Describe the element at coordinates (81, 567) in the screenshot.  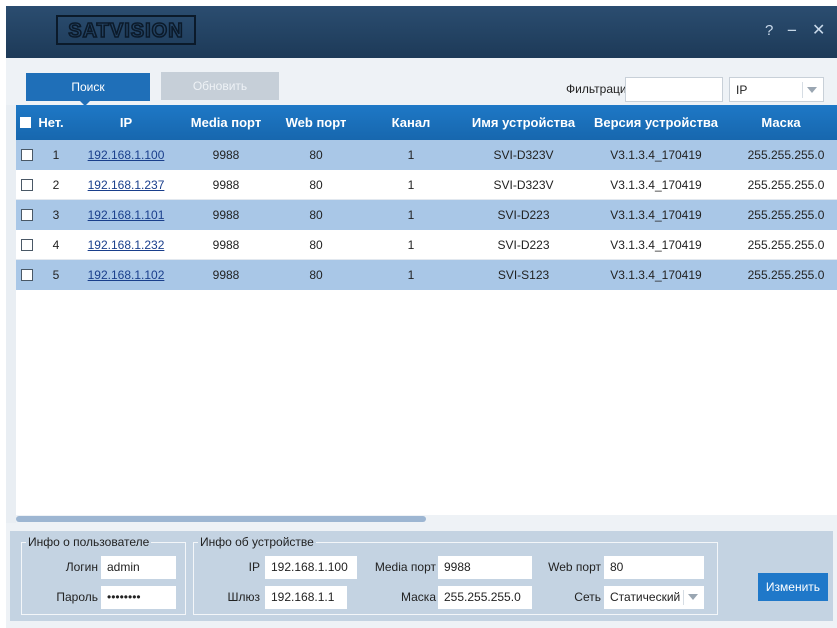
I see `login-label: Логин` at that location.